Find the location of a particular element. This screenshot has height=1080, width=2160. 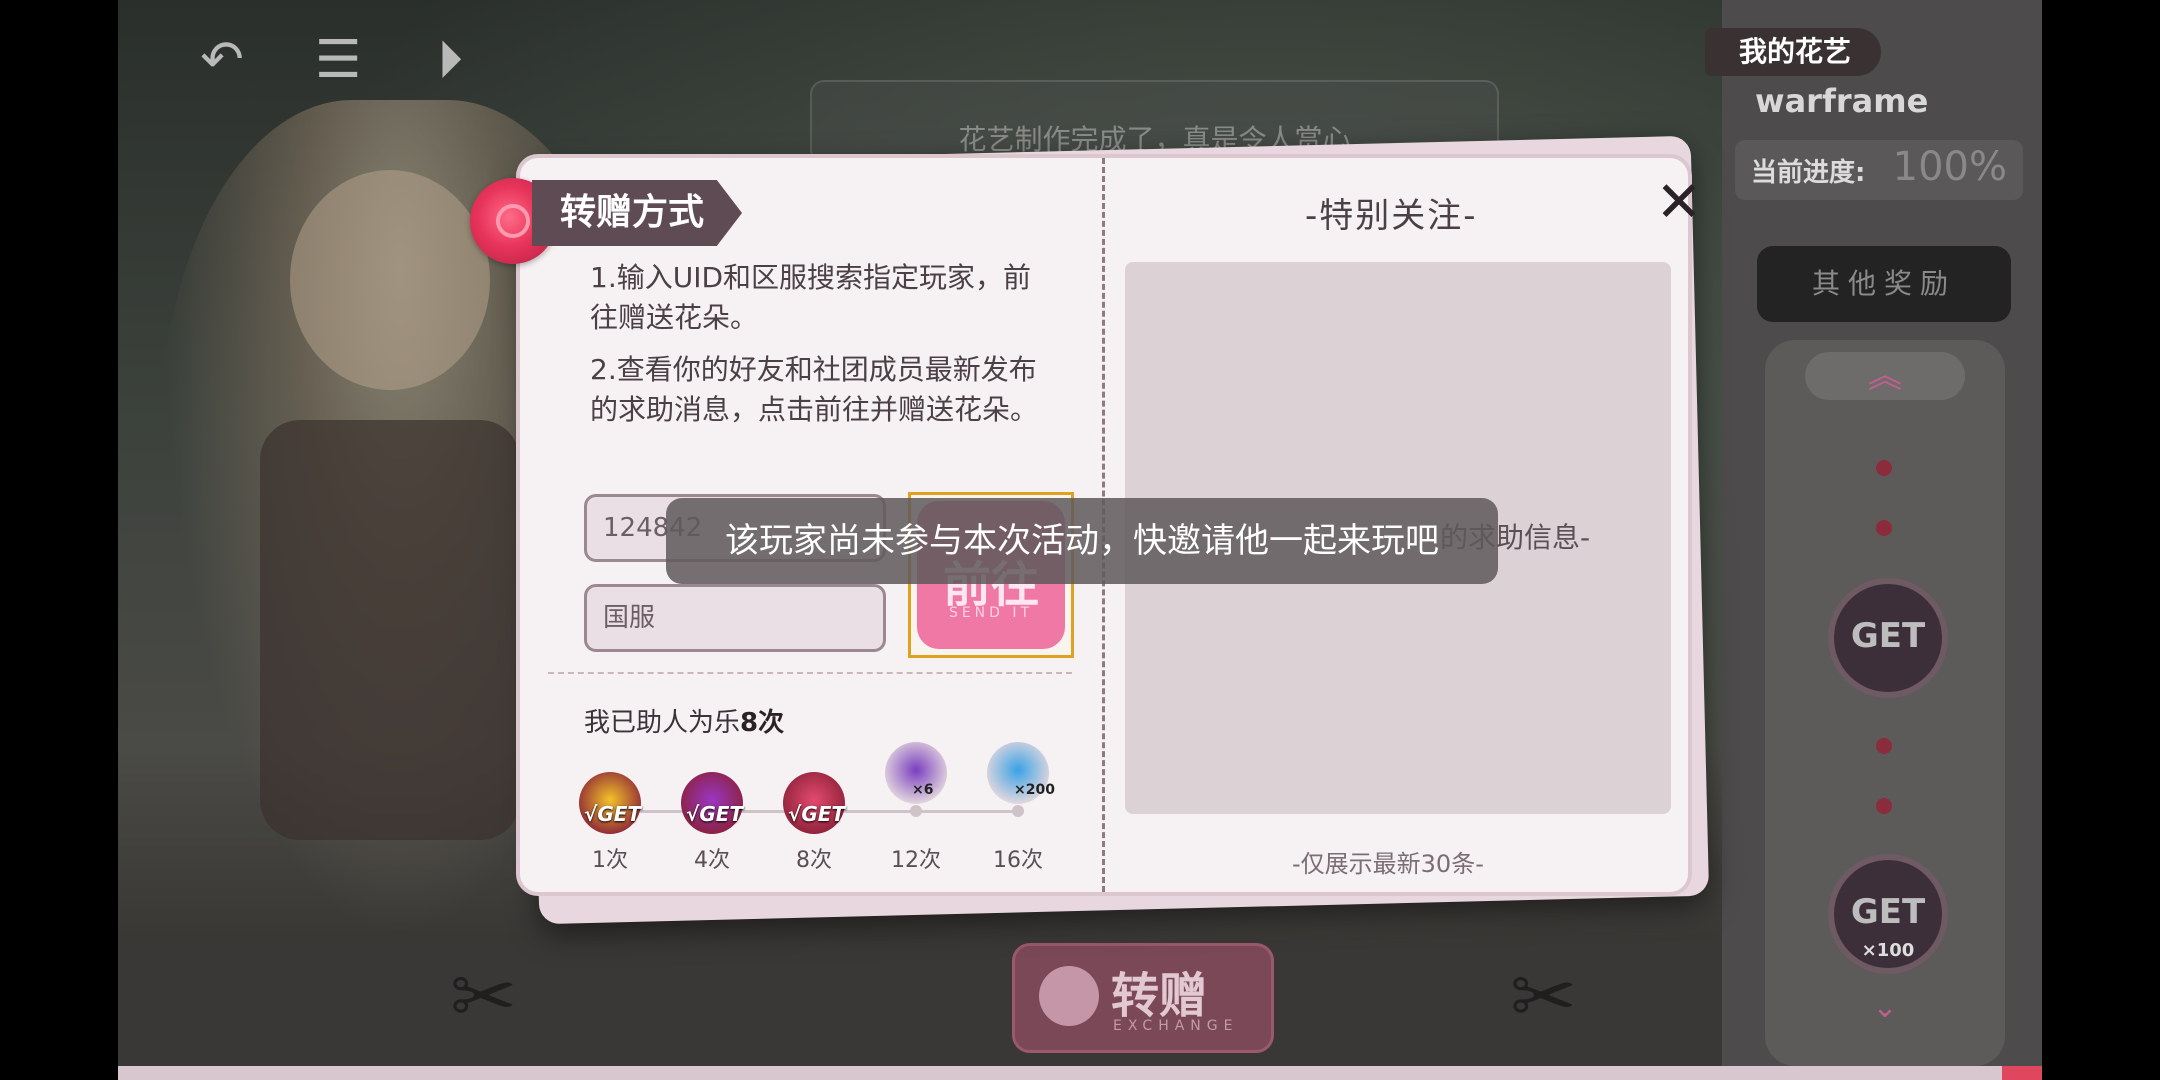

exchange-button: 转赠 EXCHANGE is located at coordinates (1143, 998).